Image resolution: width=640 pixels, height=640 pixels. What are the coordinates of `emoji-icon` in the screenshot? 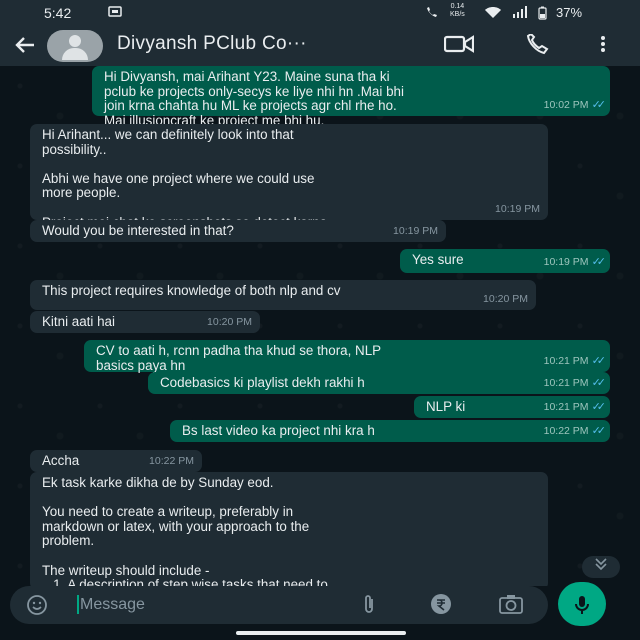 It's located at (37, 607).